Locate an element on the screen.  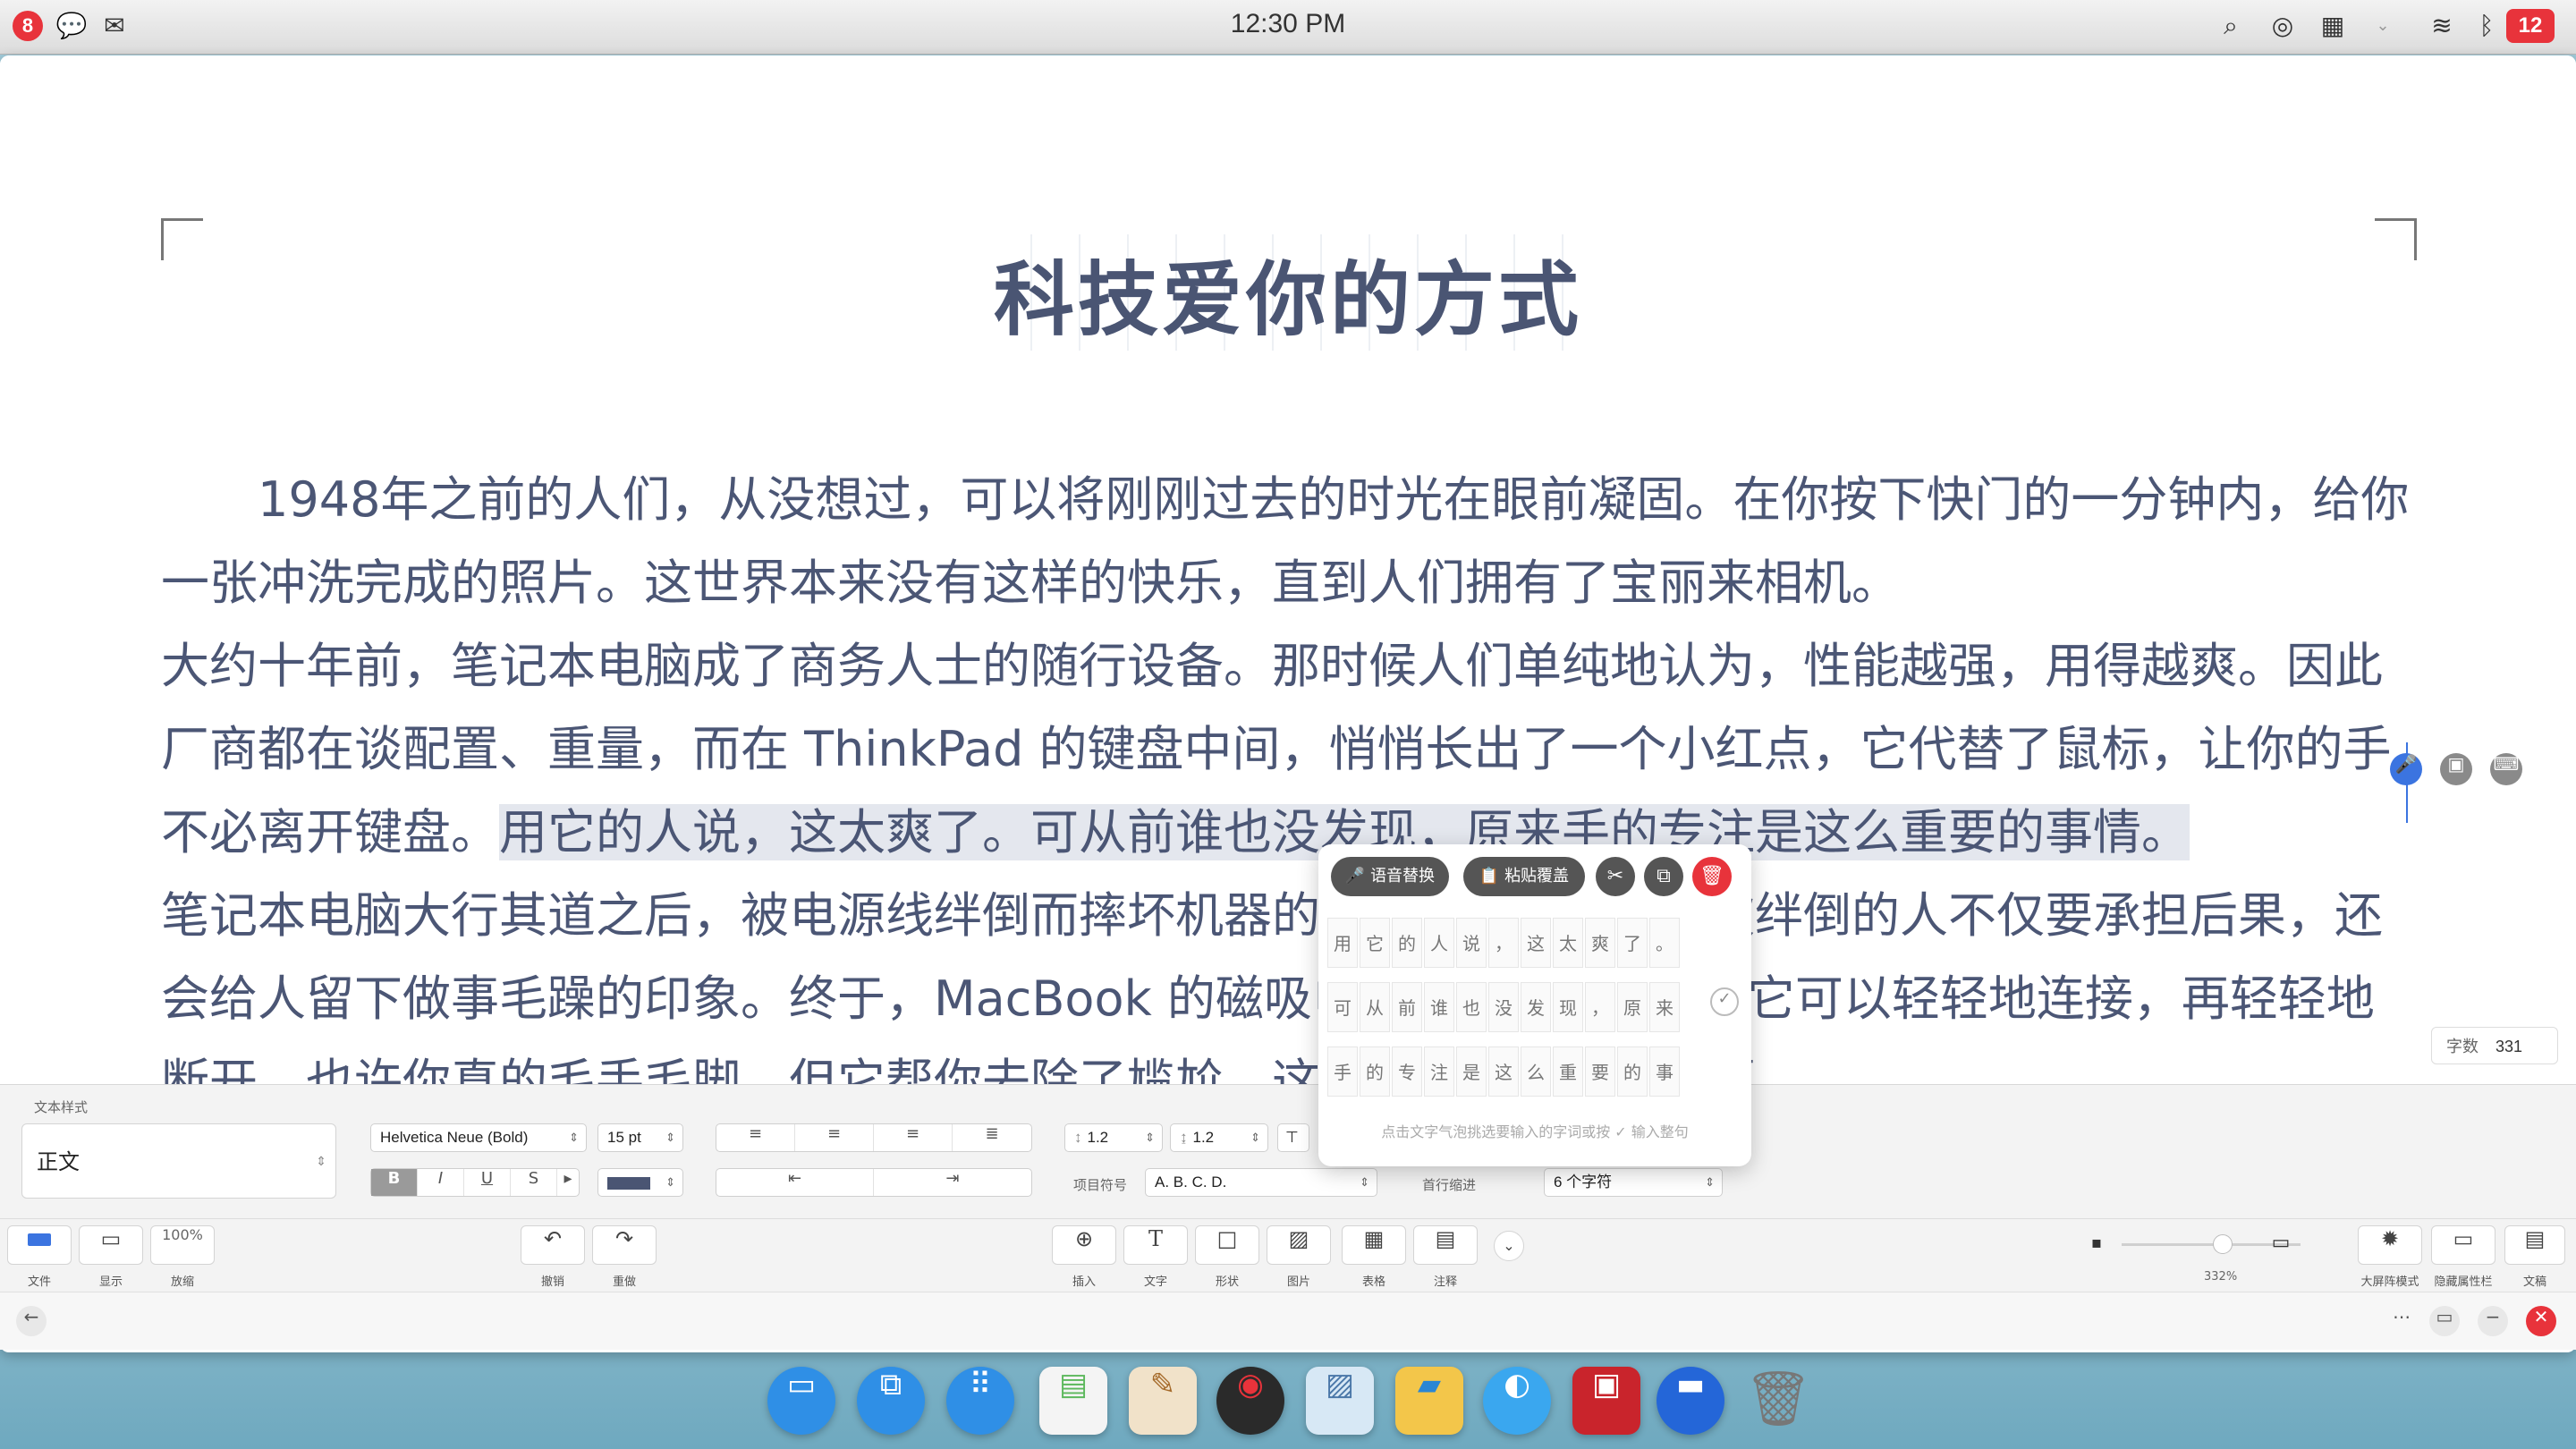
screen-icon: ▭ is located at coordinates (801, 1401).